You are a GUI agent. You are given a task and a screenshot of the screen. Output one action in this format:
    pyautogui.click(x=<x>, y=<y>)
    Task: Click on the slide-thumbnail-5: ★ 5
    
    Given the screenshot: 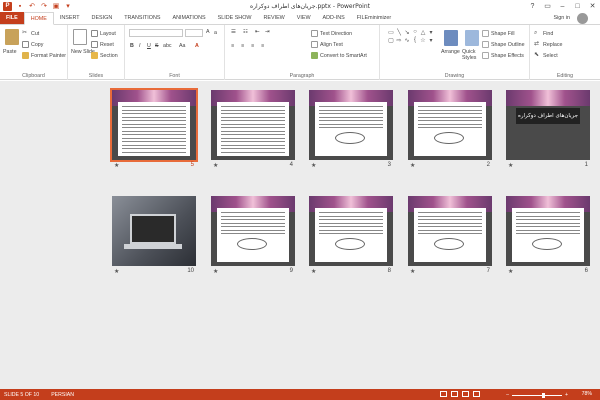 What is the action you would take?
    pyautogui.click(x=154, y=131)
    